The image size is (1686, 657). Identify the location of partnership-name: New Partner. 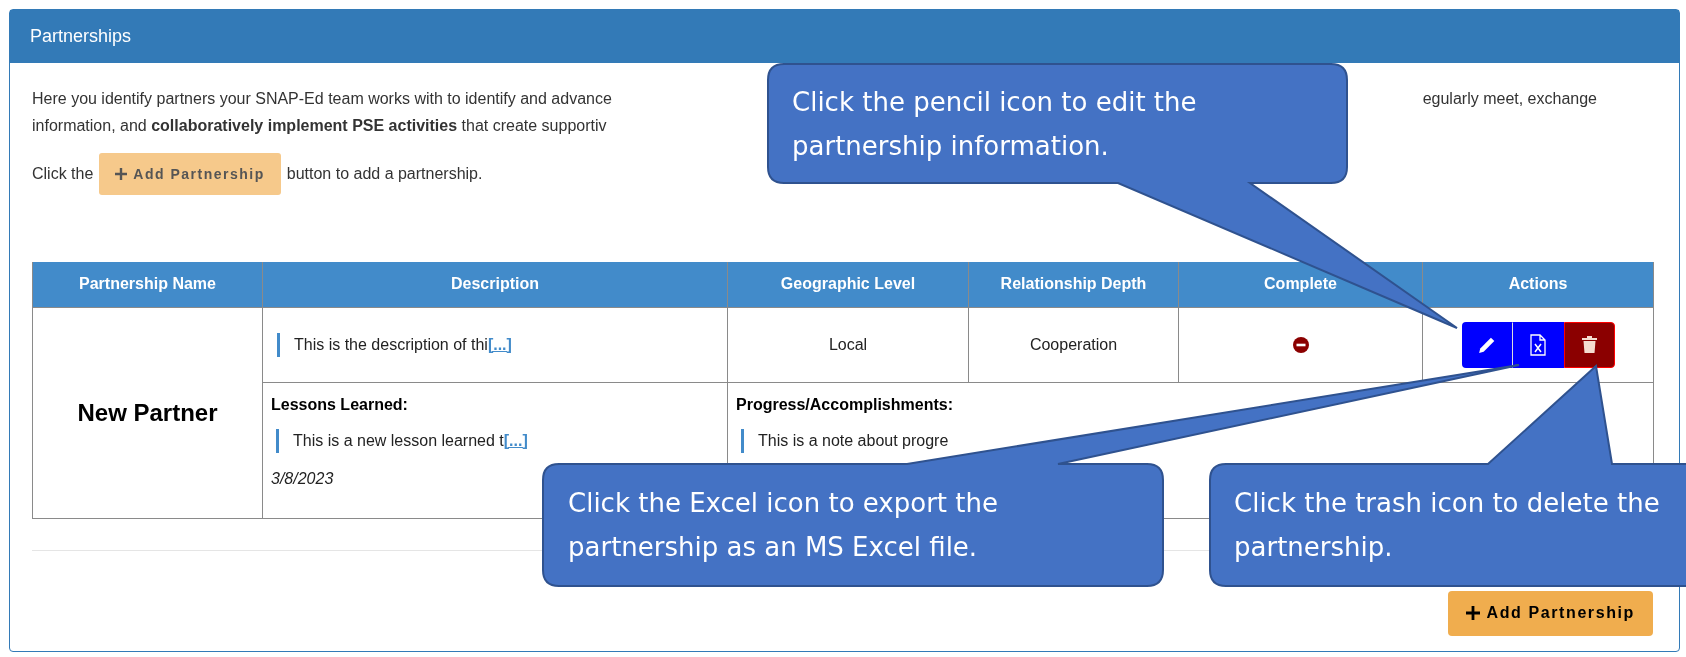
(147, 412).